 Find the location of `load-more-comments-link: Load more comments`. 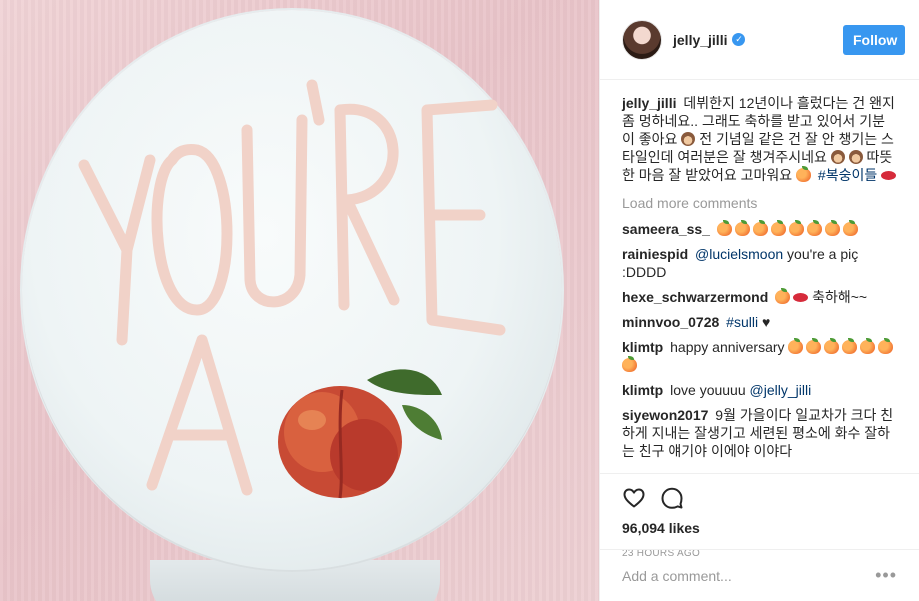

load-more-comments-link: Load more comments is located at coordinates (759, 203).